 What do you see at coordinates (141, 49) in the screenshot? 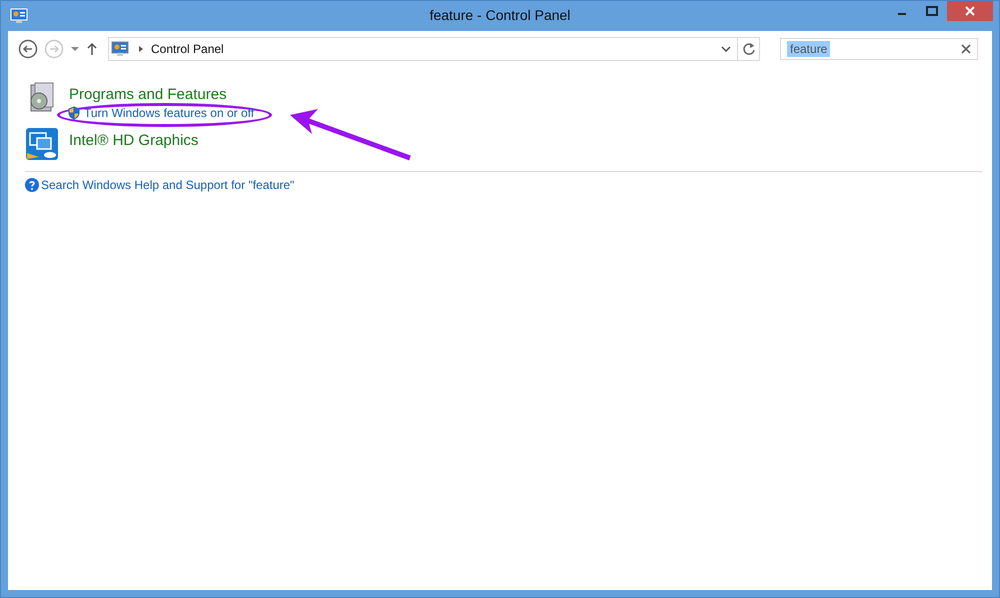
I see `chevron-icon` at bounding box center [141, 49].